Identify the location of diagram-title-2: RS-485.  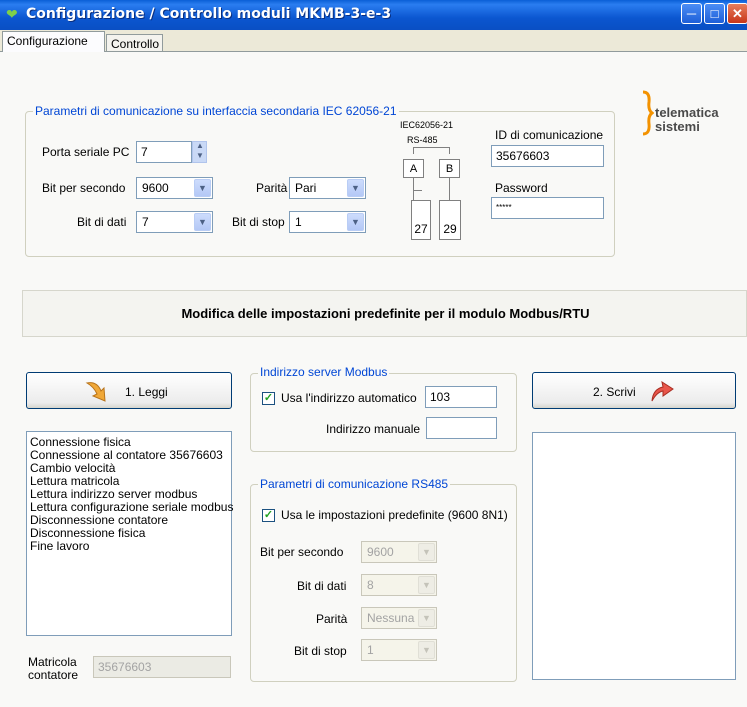
(422, 140).